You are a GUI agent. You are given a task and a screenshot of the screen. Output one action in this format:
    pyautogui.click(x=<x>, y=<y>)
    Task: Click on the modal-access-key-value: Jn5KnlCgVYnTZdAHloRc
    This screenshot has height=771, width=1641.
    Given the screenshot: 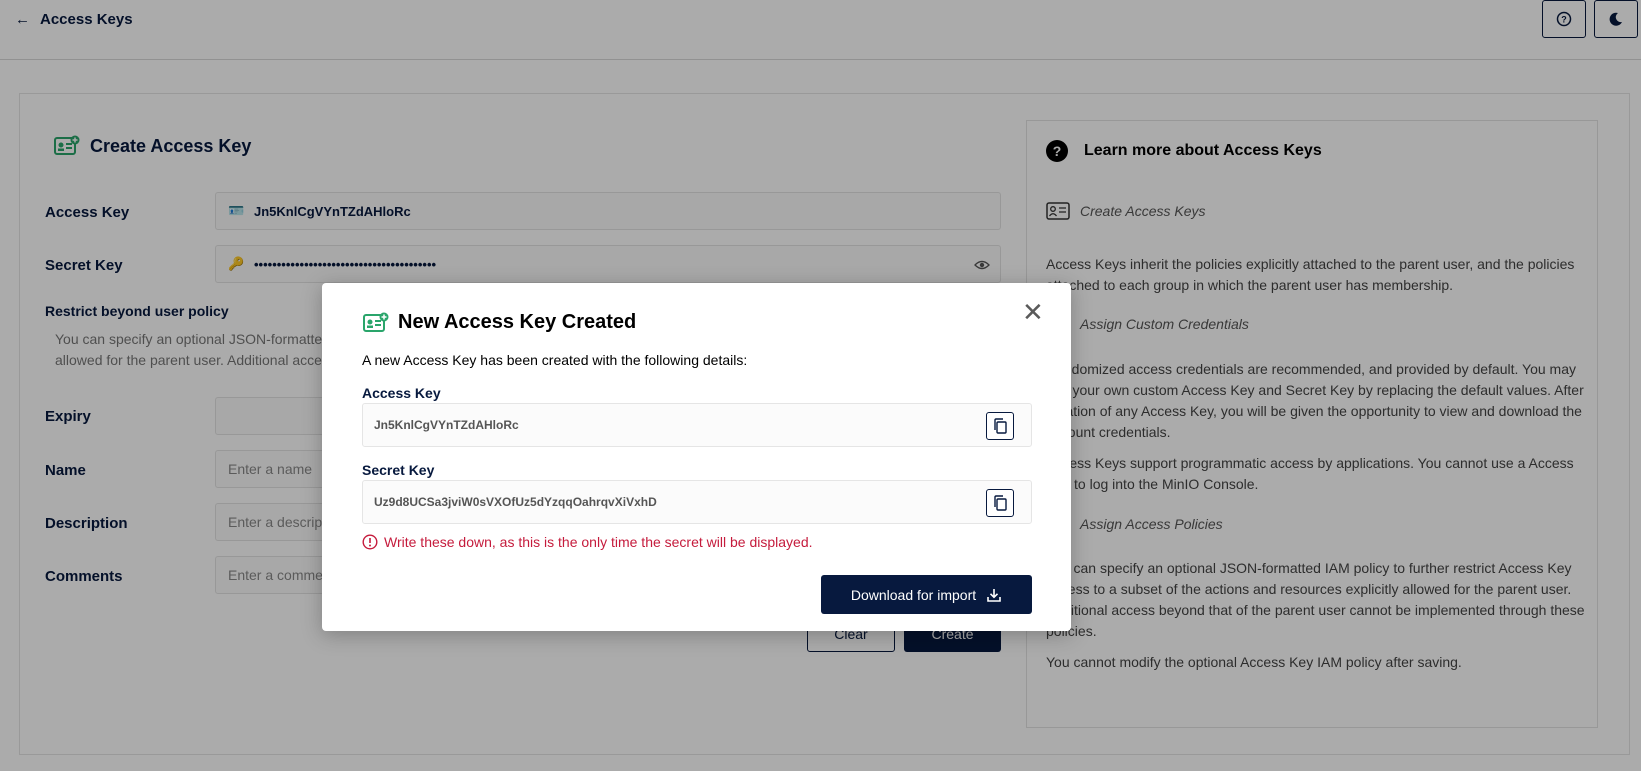 What is the action you would take?
    pyautogui.click(x=446, y=425)
    